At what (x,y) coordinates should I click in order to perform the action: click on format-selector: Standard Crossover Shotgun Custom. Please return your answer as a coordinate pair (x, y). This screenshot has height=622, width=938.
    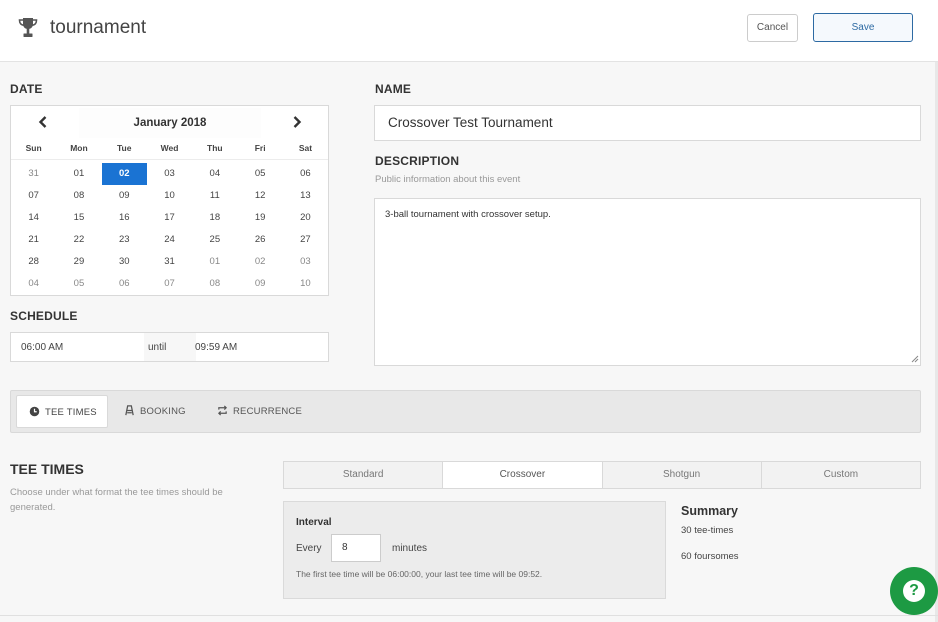
    Looking at the image, I should click on (602, 475).